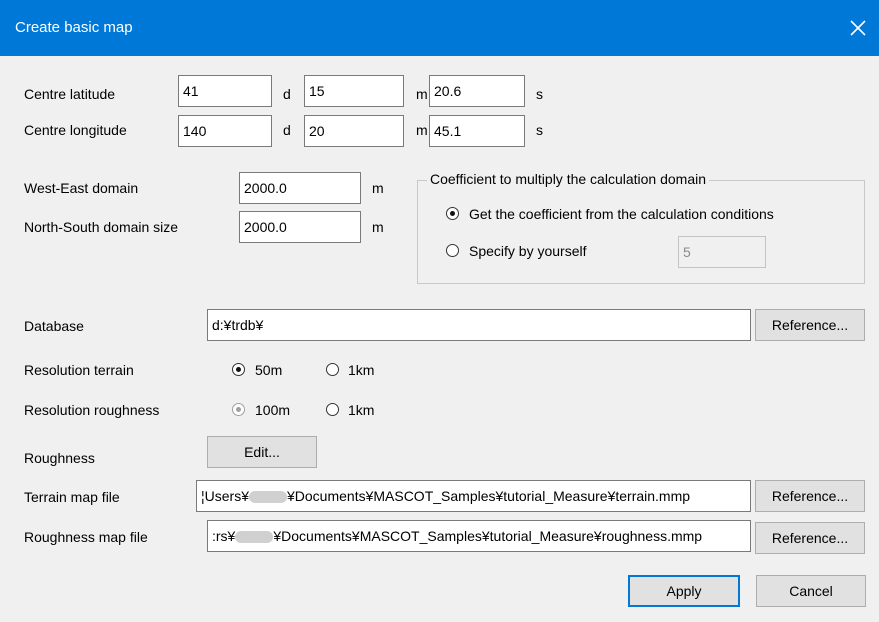 The image size is (879, 622). What do you see at coordinates (722, 252) in the screenshot?
I see `coefficient-value-input: 5` at bounding box center [722, 252].